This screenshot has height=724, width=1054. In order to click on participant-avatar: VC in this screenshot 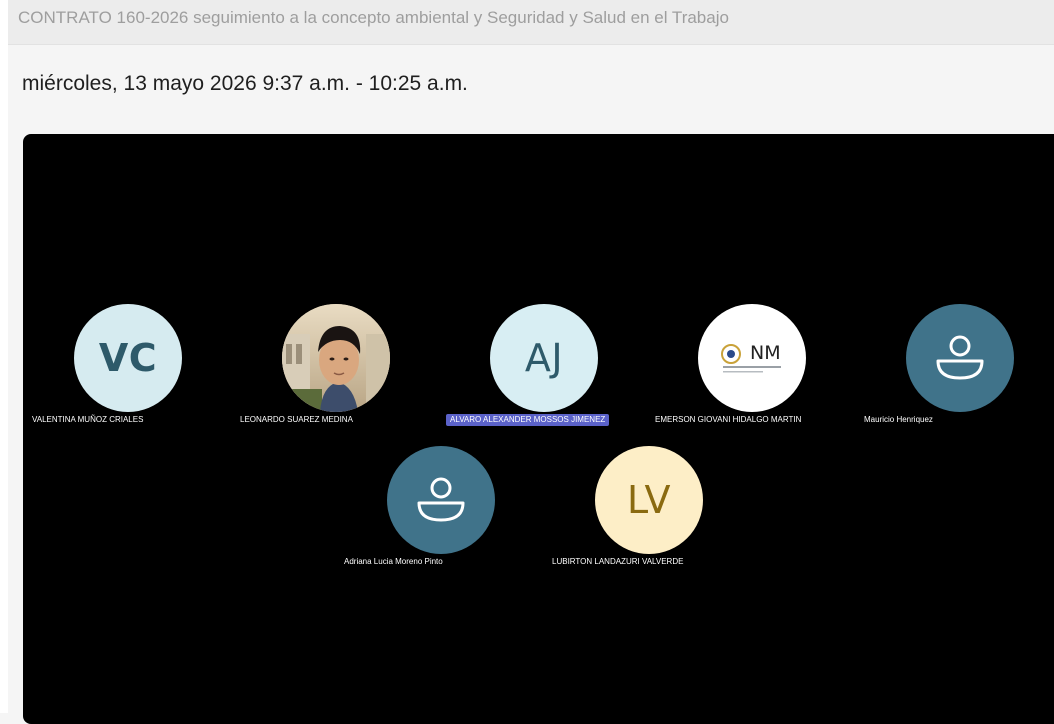, I will do `click(128, 358)`.